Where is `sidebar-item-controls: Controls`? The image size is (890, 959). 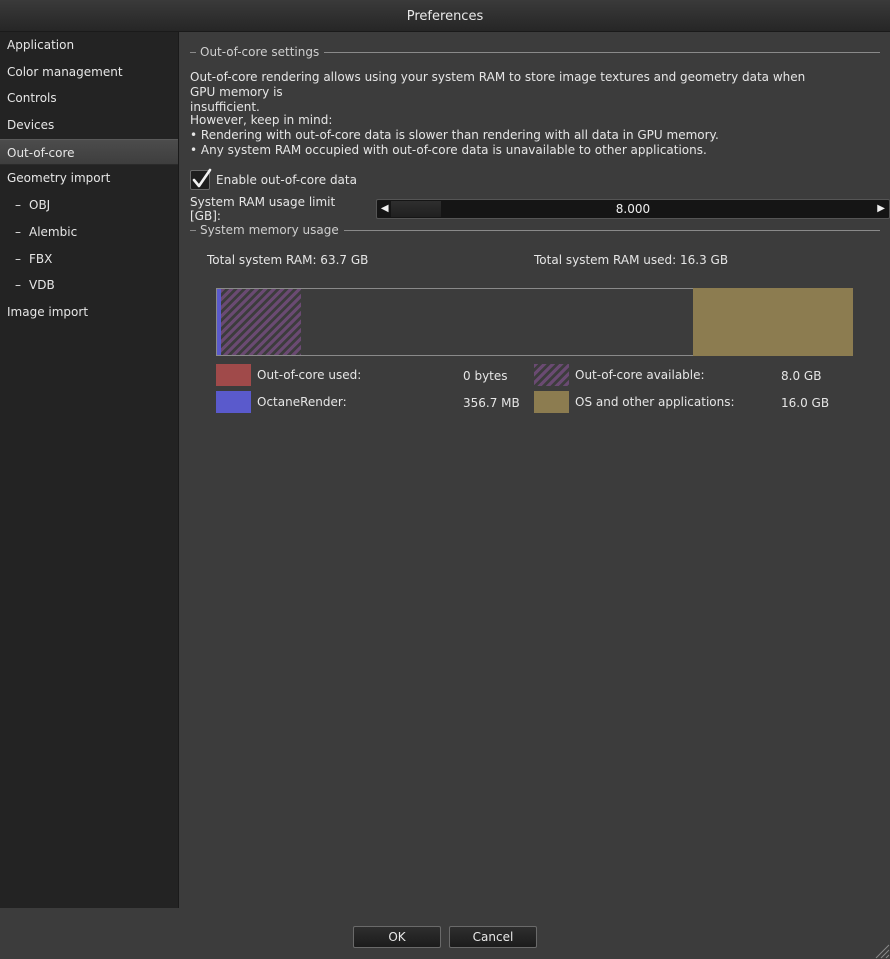
sidebar-item-controls: Controls is located at coordinates (89, 98).